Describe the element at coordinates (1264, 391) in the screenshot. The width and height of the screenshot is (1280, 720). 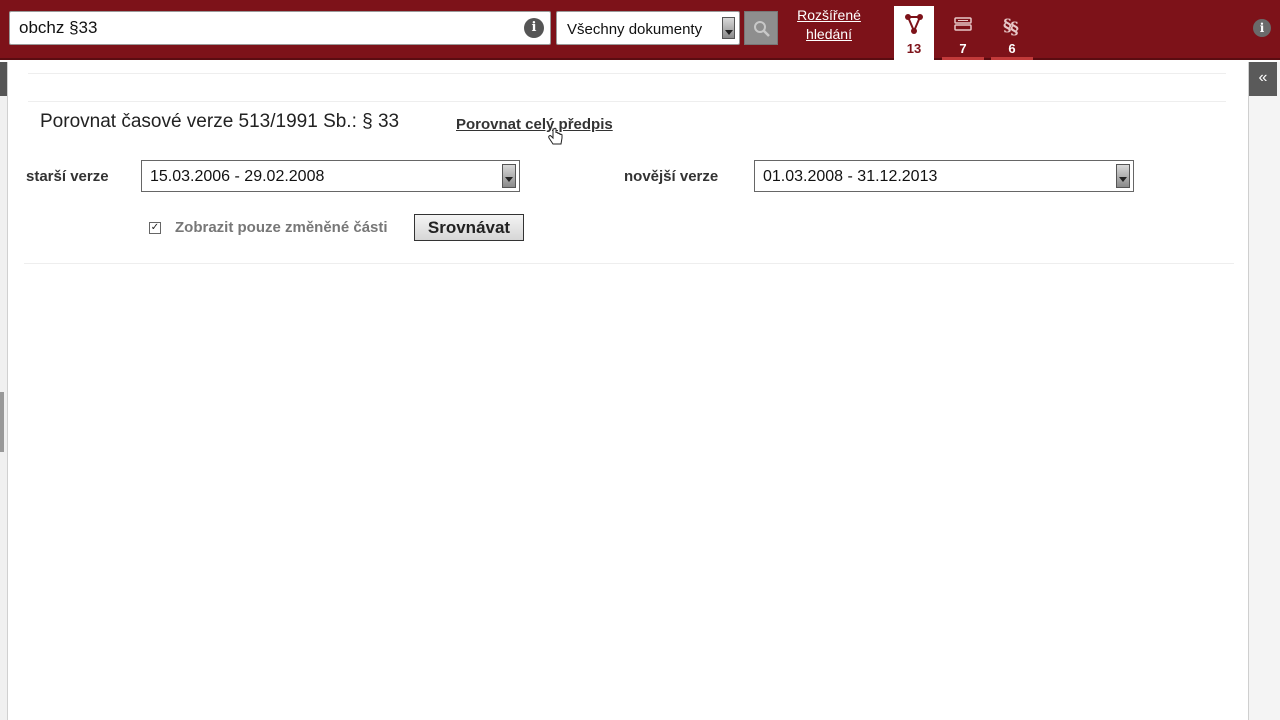
I see `right-panel` at that location.